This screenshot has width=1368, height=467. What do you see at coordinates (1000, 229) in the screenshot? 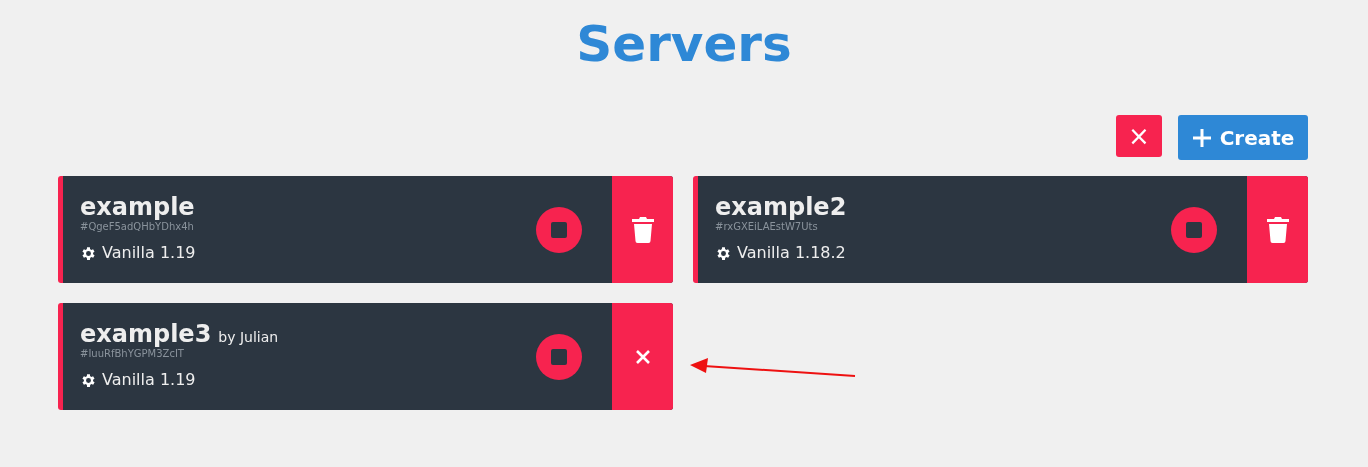
I see `server-card: example2 #rxGXEiLAEstW7Uts Vanilla 1.18.2` at bounding box center [1000, 229].